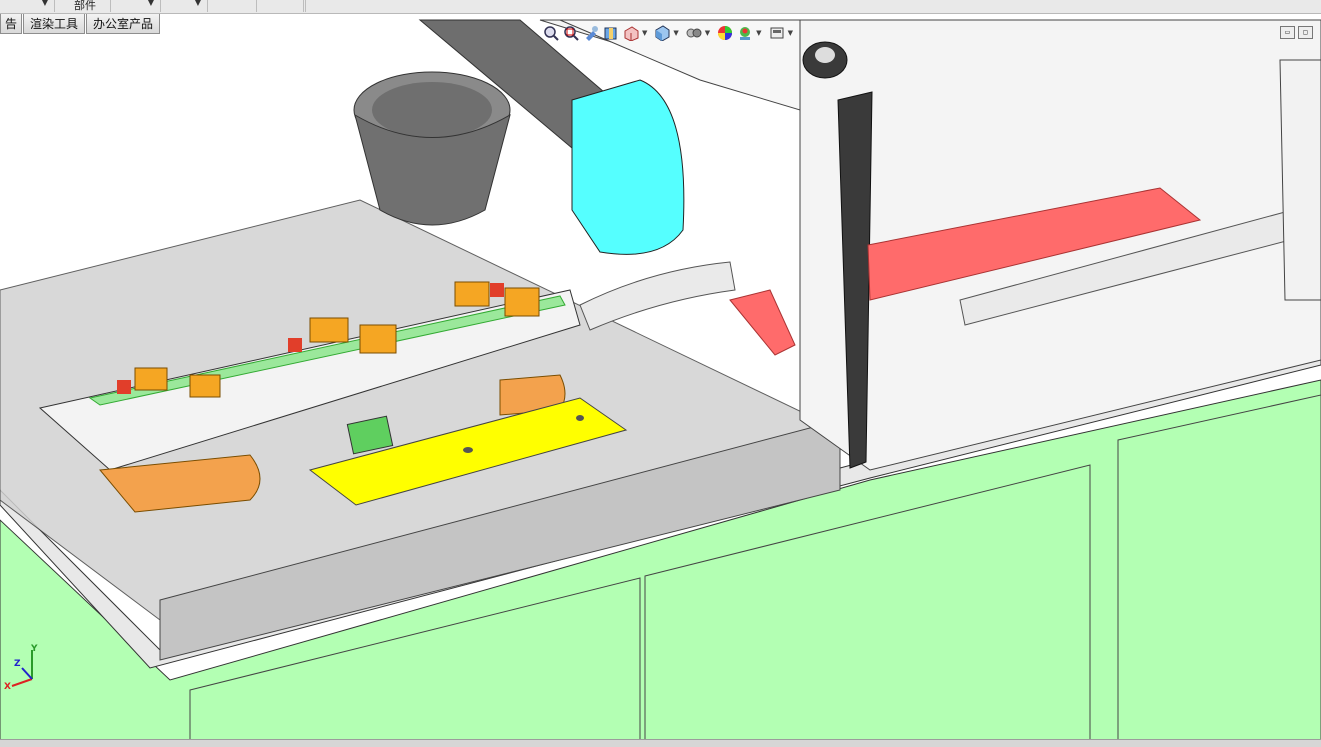 The image size is (1321, 747). I want to click on triad-x-label: X, so click(7, 687).